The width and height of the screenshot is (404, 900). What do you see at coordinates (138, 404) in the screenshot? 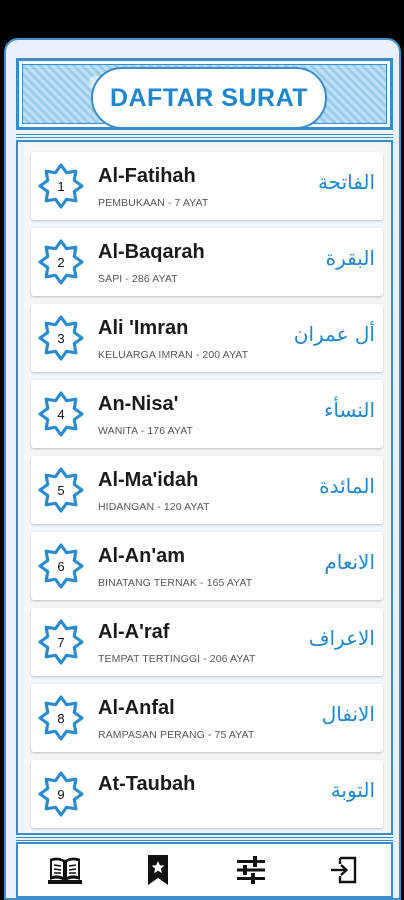
I see `surah-name: An-Nisa'` at bounding box center [138, 404].